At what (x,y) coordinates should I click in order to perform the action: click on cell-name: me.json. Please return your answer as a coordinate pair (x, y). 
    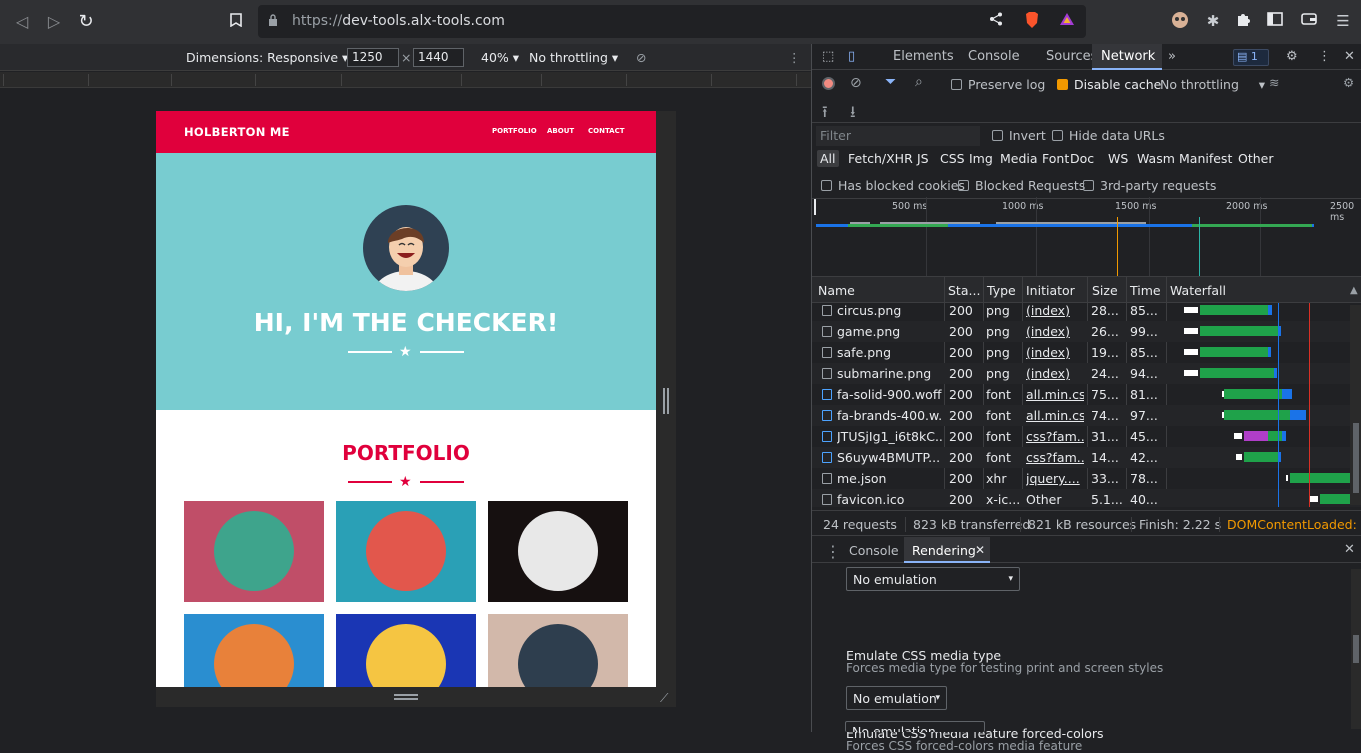
    Looking at the image, I should click on (889, 478).